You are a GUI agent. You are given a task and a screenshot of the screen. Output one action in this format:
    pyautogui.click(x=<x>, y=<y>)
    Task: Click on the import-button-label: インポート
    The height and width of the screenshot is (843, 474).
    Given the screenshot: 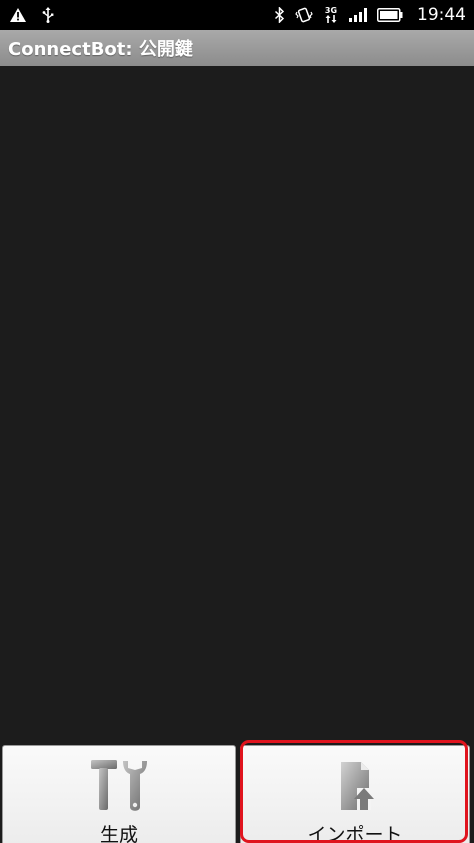 What is the action you would take?
    pyautogui.click(x=355, y=833)
    